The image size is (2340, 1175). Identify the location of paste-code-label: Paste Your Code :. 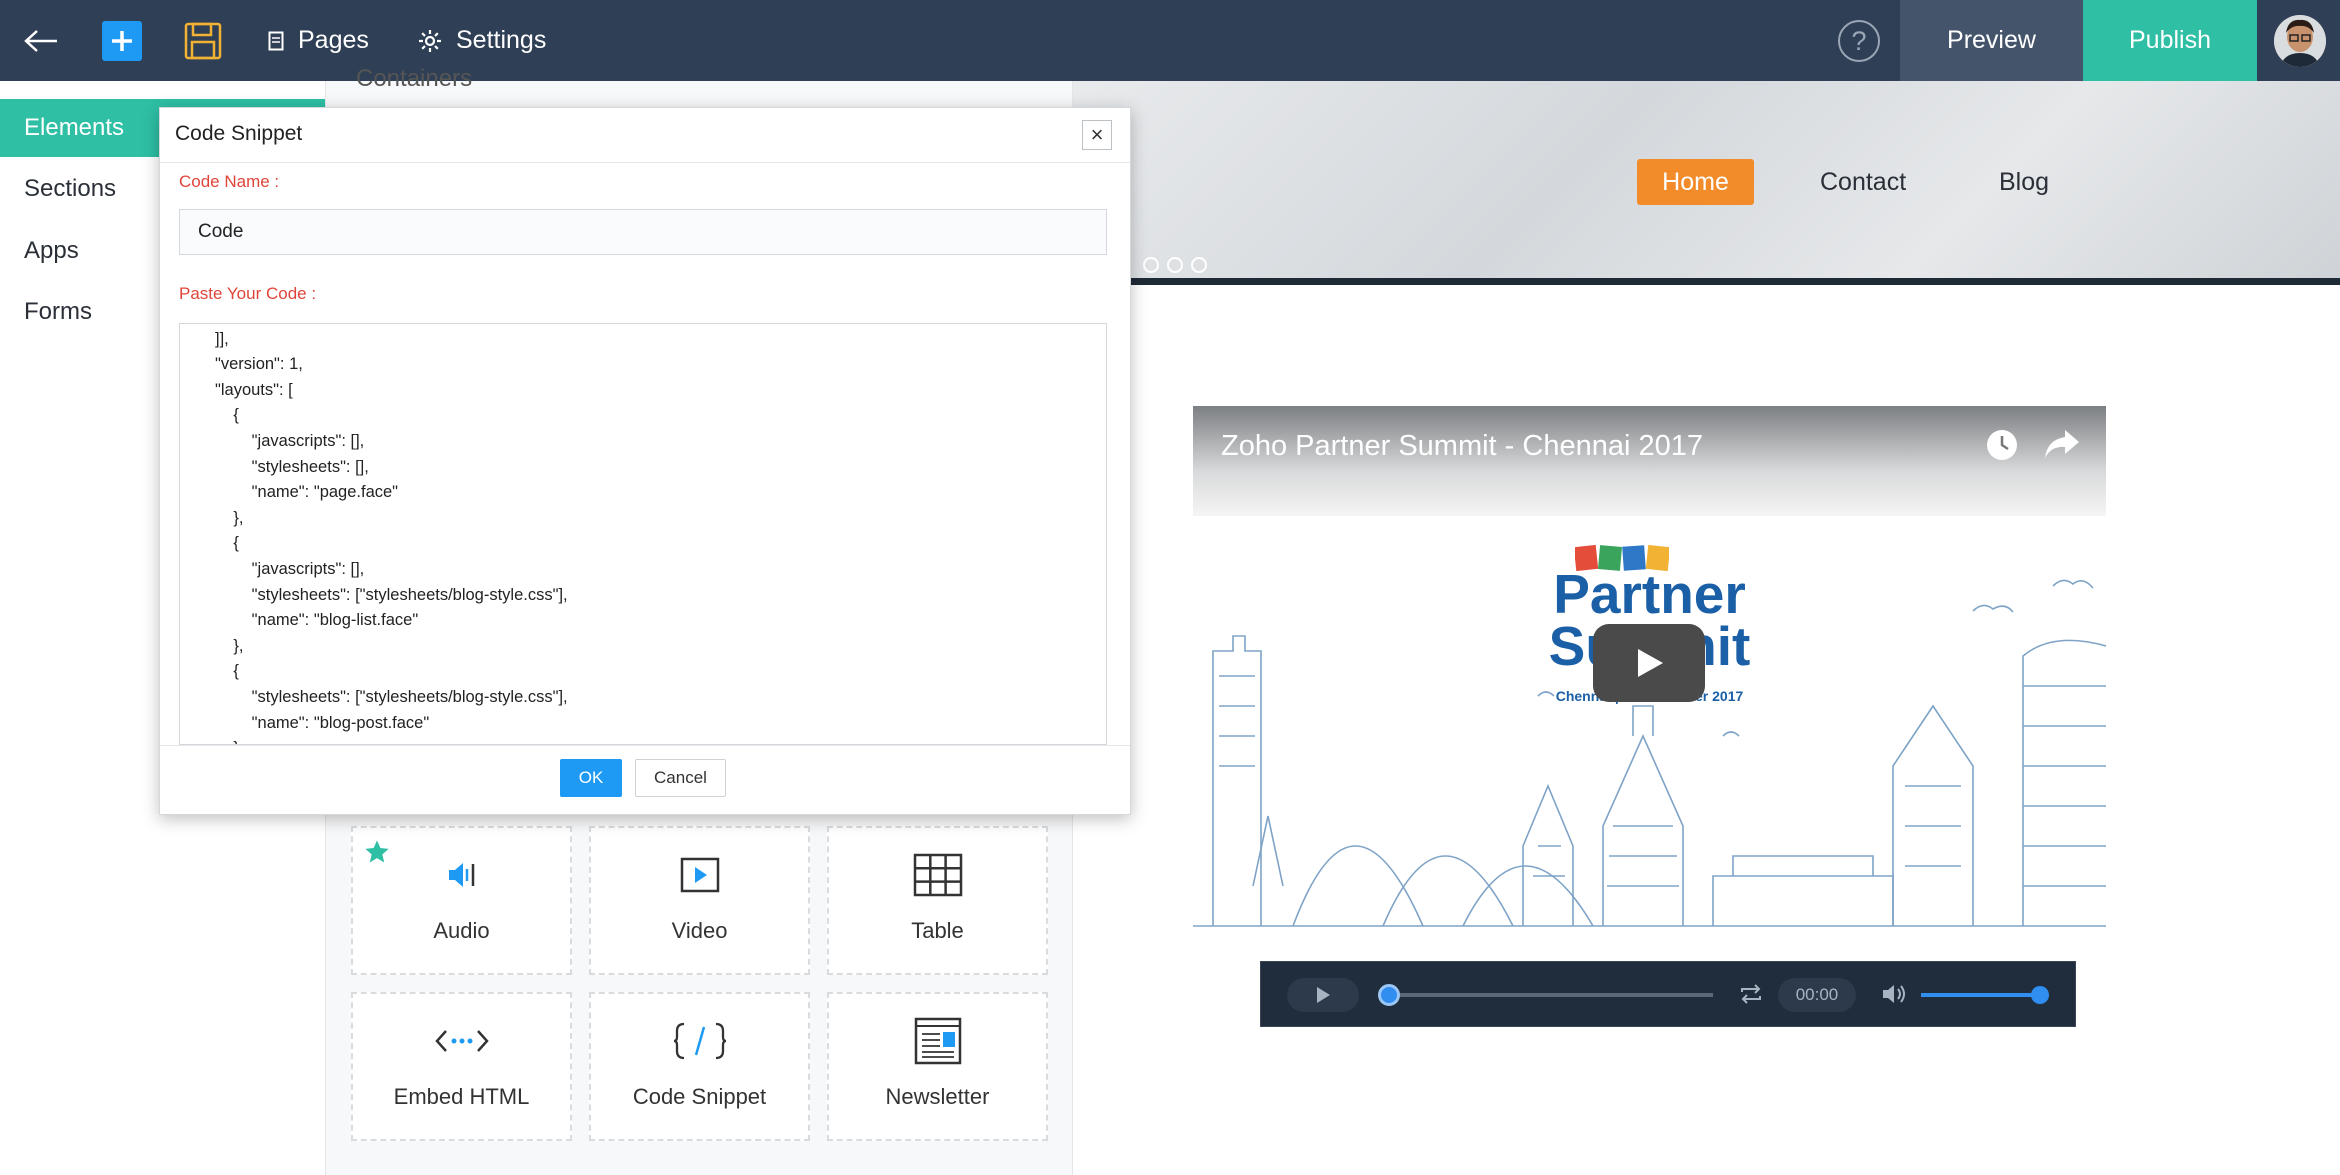
(248, 293).